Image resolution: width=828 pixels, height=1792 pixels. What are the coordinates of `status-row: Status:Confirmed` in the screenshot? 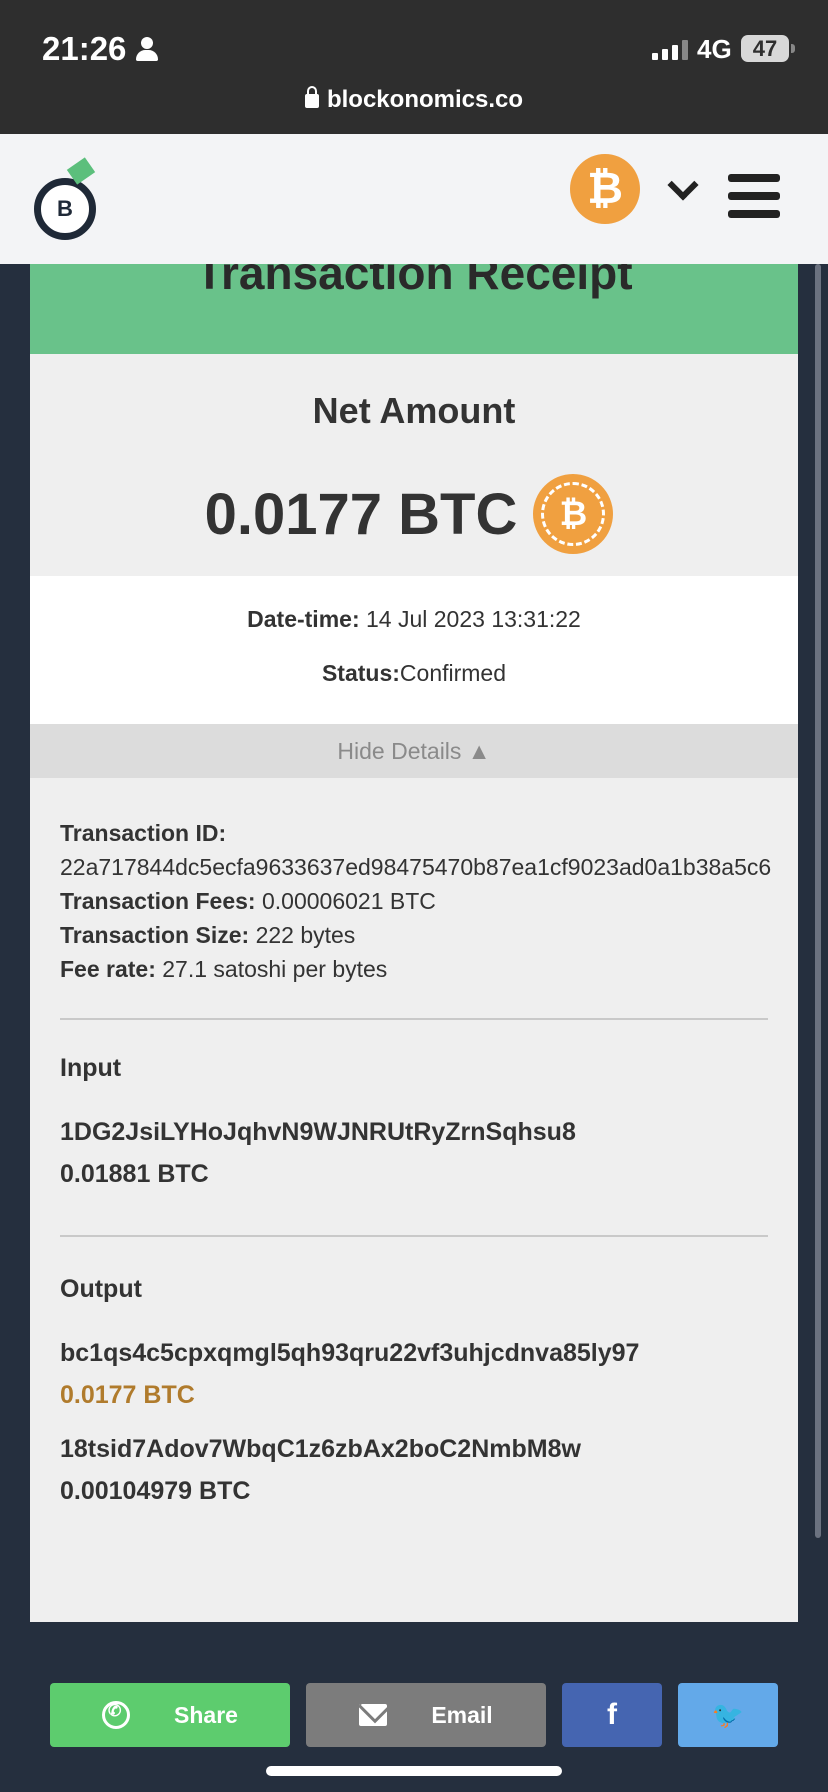 It's located at (414, 673).